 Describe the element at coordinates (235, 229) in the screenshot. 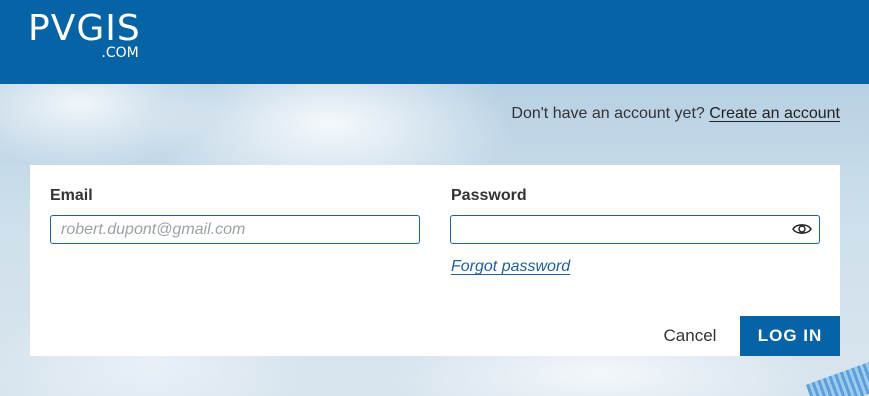

I see `email-input` at that location.